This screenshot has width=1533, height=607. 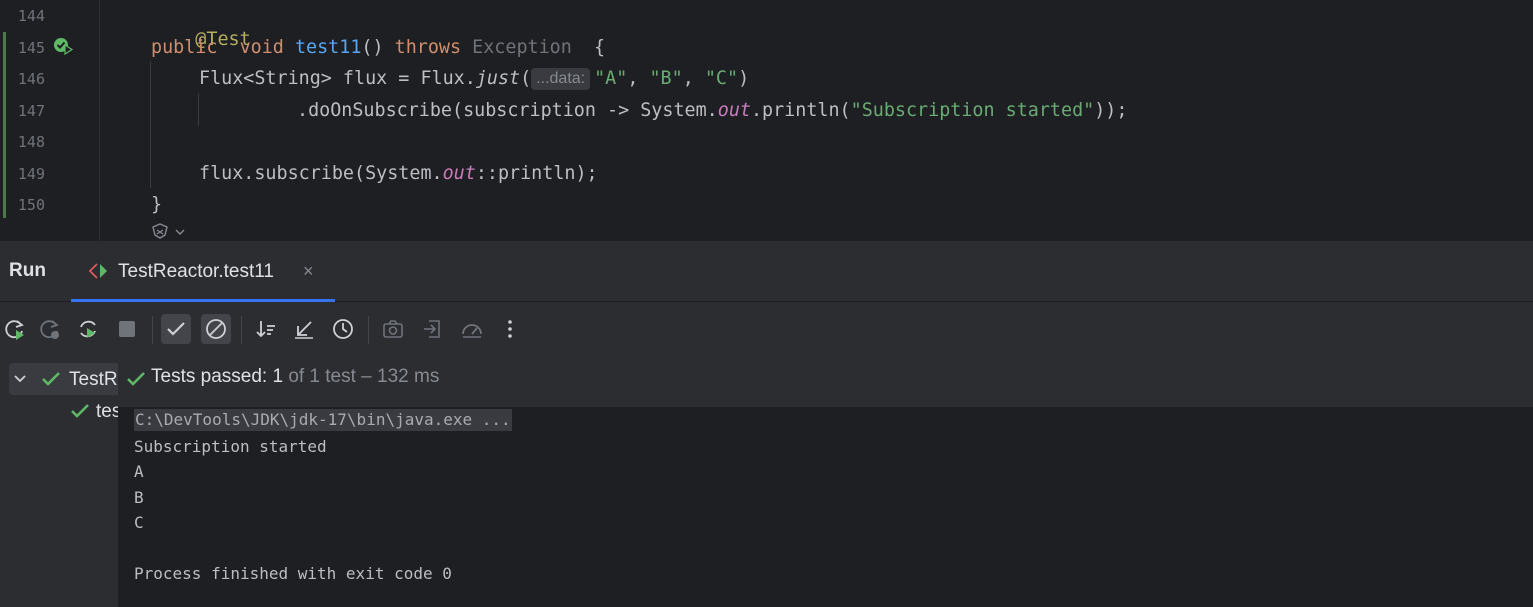 I want to click on test-status-bar: Tests passed: 1 of 1 test – 132 ms, so click(x=825, y=380).